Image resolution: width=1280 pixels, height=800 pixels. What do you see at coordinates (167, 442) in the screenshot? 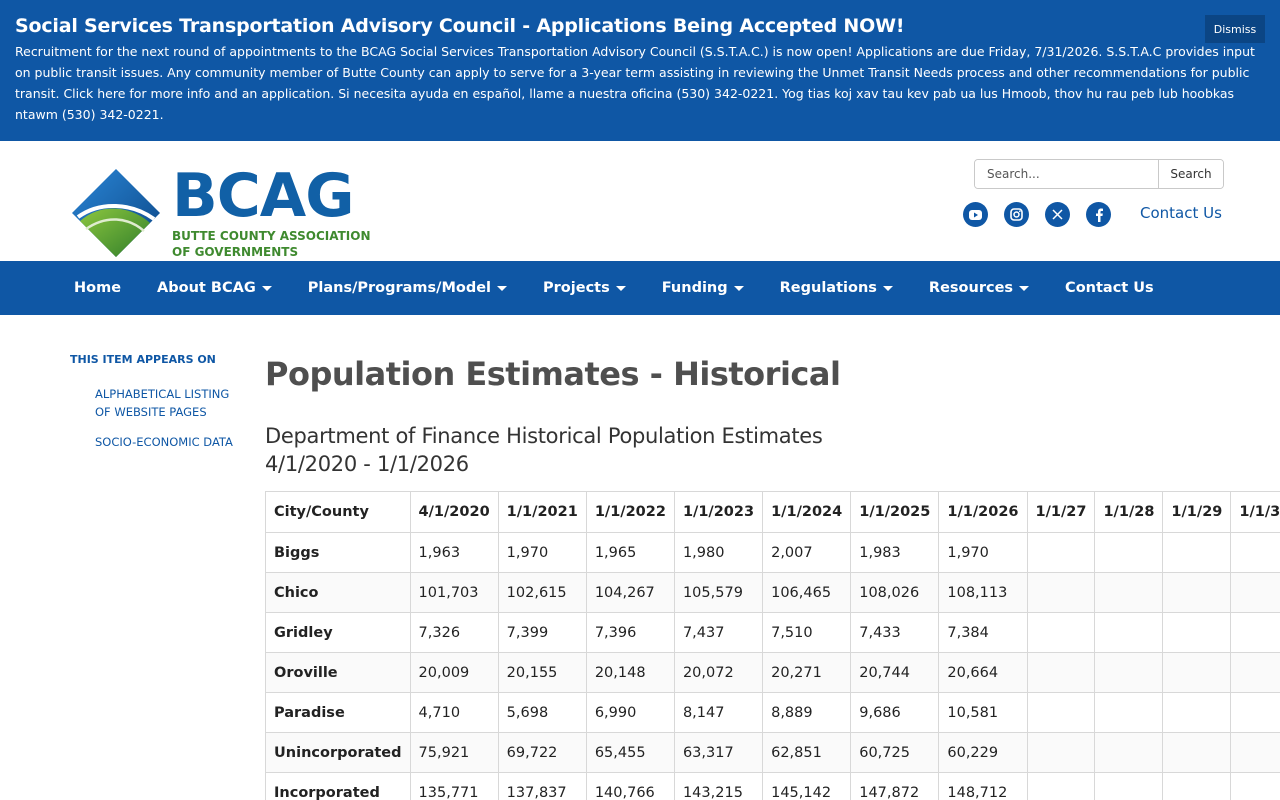
I see `sidebar-link-socio-economic-data: SOCIO-ECONOMIC DATA` at bounding box center [167, 442].